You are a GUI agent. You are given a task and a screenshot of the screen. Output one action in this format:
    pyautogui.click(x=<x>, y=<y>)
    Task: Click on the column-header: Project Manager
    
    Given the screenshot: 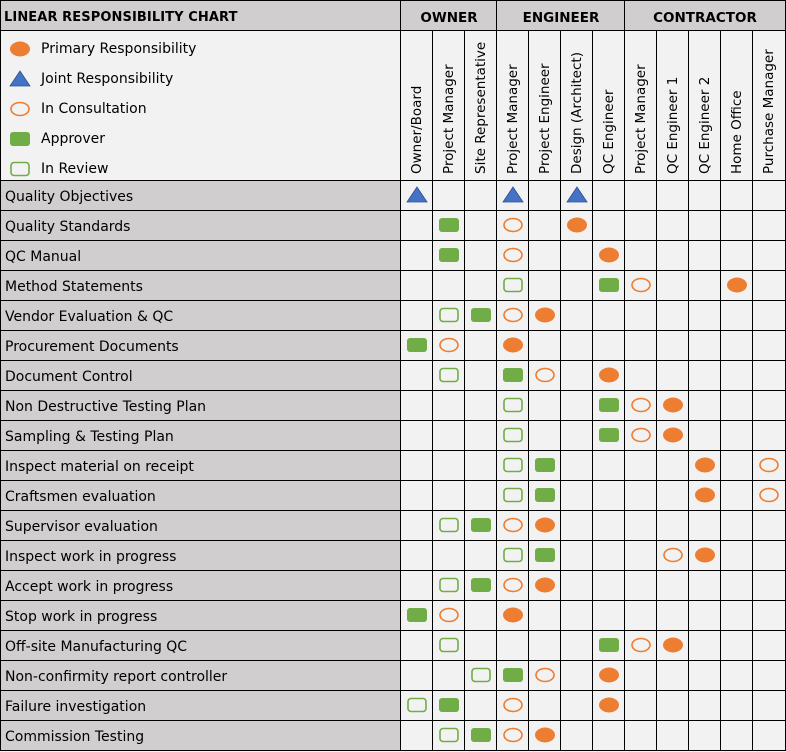 What is the action you would take?
    pyautogui.click(x=513, y=119)
    